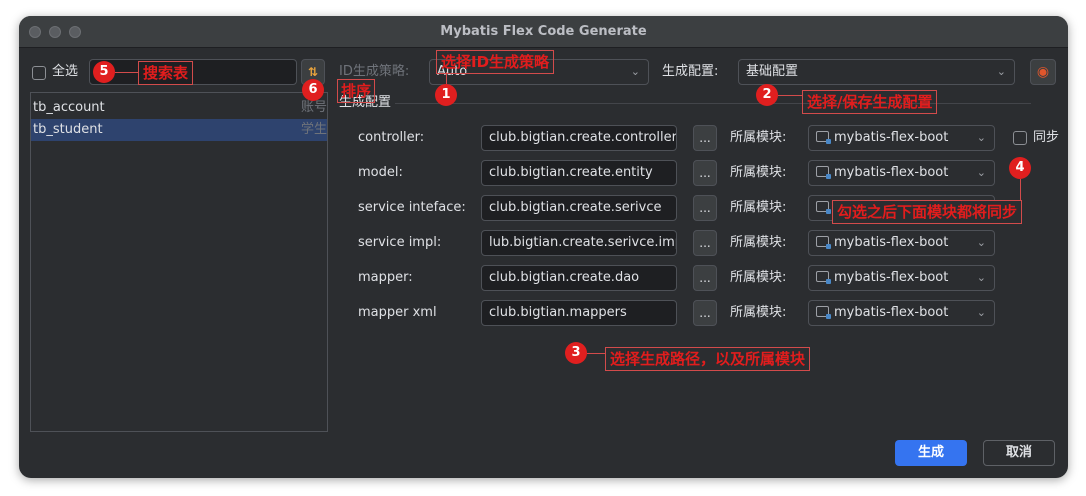 Image resolution: width=1086 pixels, height=496 pixels. What do you see at coordinates (400, 242) in the screenshot?
I see `row-label: service impl:` at bounding box center [400, 242].